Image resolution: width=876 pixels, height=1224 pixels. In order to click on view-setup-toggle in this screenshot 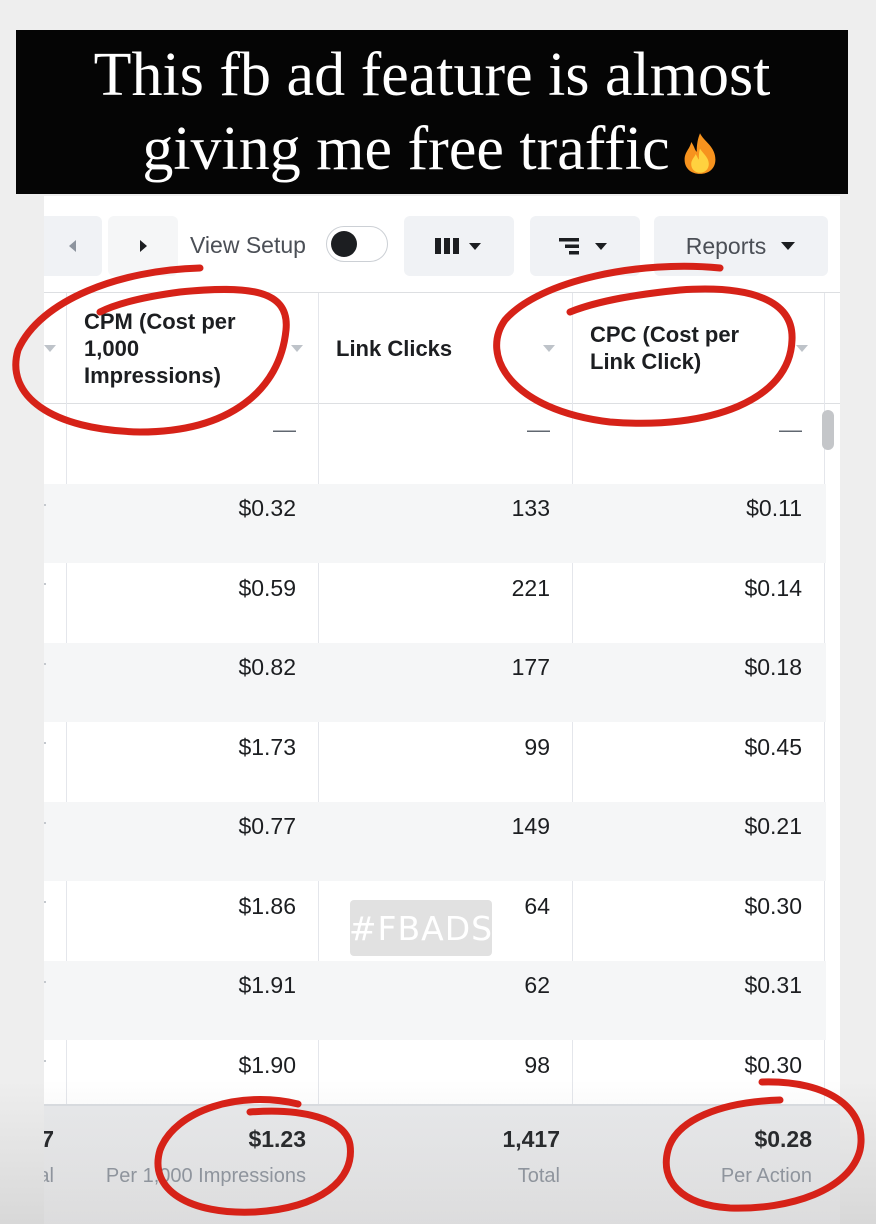, I will do `click(357, 244)`.